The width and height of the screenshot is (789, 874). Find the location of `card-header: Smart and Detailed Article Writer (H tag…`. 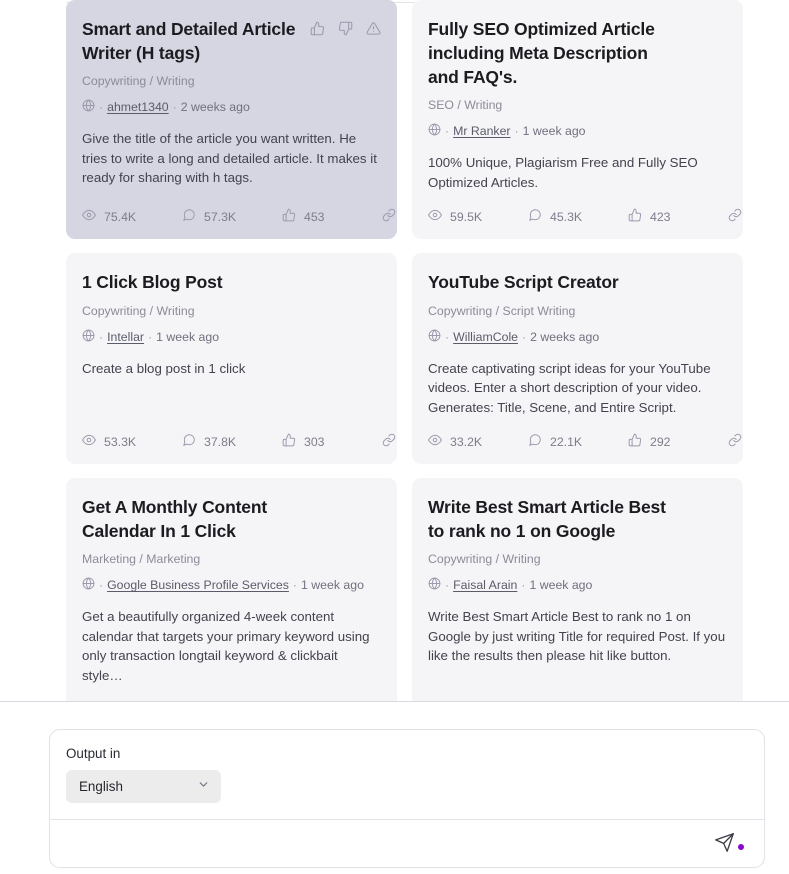

card-header: Smart and Detailed Article Writer (H tag… is located at coordinates (231, 41).